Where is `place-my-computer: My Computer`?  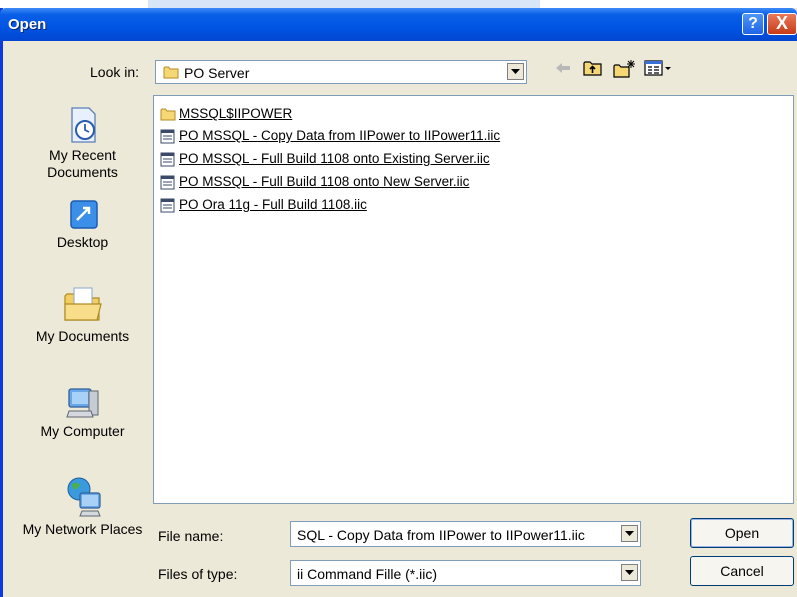
place-my-computer: My Computer is located at coordinates (82, 412).